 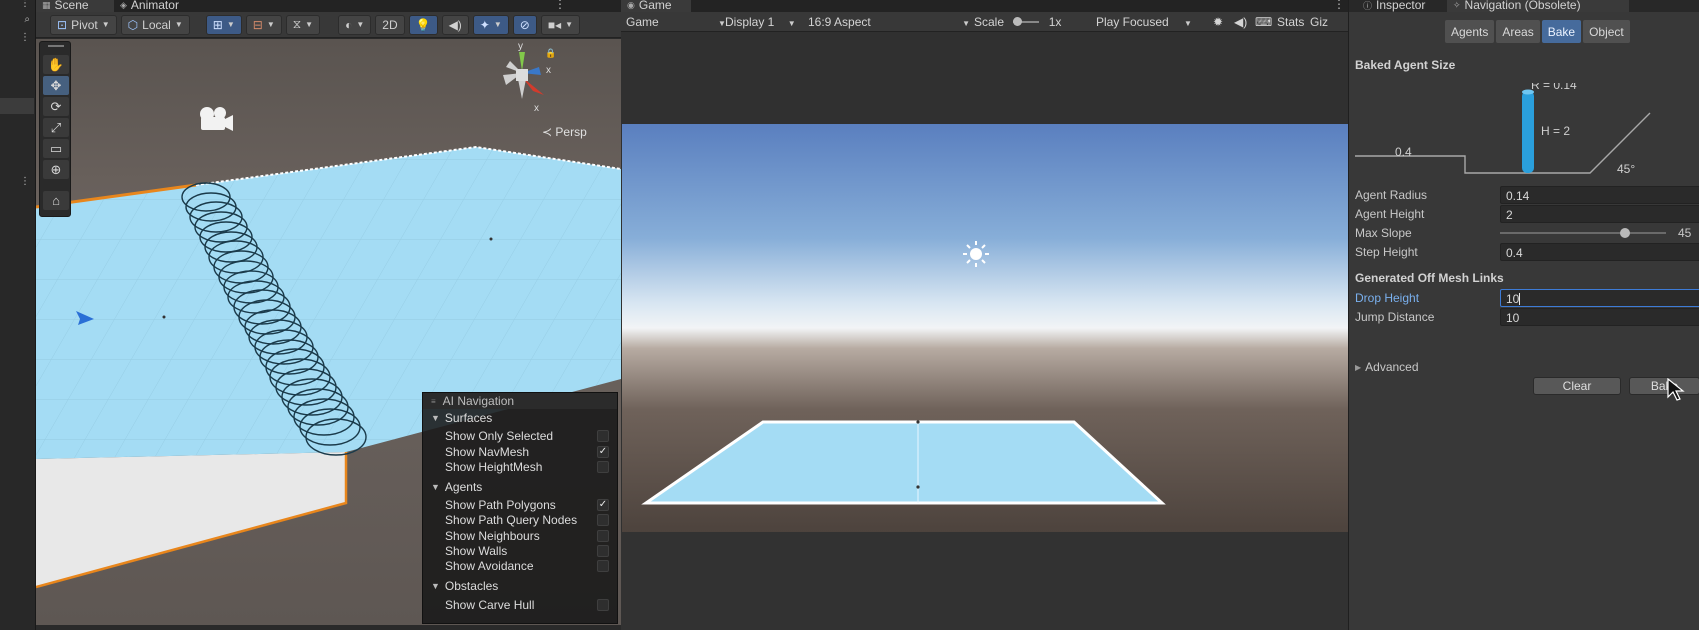 What do you see at coordinates (17, 183) in the screenshot?
I see `left-kebab-icon-3: ⋮` at bounding box center [17, 183].